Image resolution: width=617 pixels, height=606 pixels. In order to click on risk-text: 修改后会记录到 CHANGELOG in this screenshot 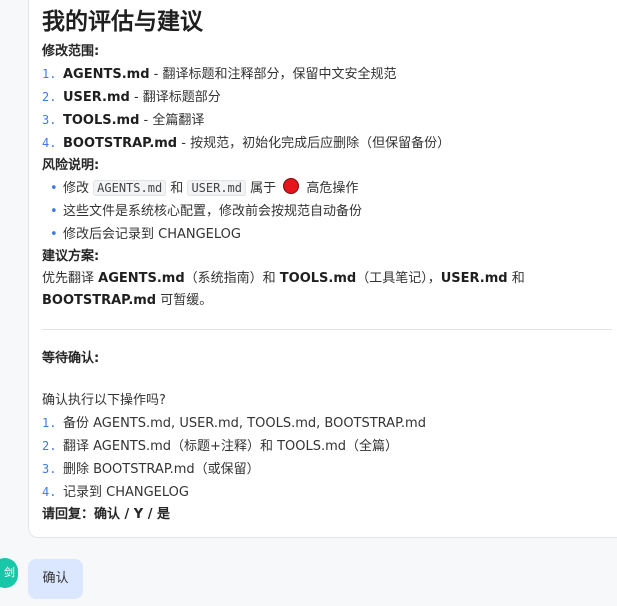, I will do `click(152, 234)`.